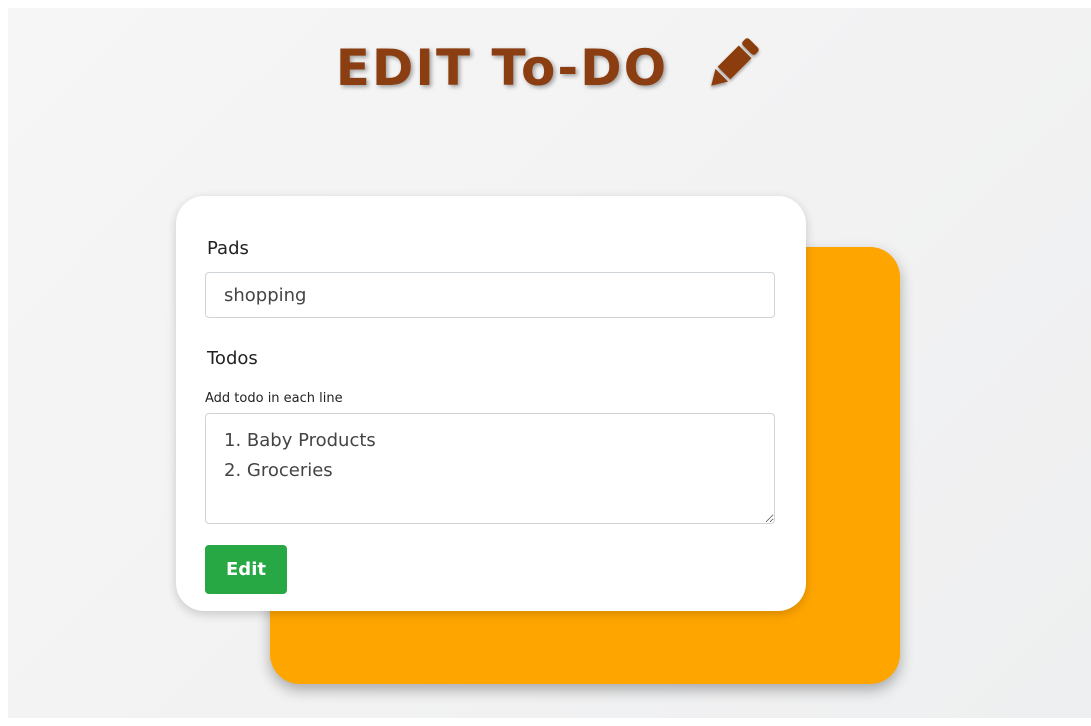 Image resolution: width=1091 pixels, height=726 pixels. I want to click on page-title: EDIT To-DO, so click(502, 68).